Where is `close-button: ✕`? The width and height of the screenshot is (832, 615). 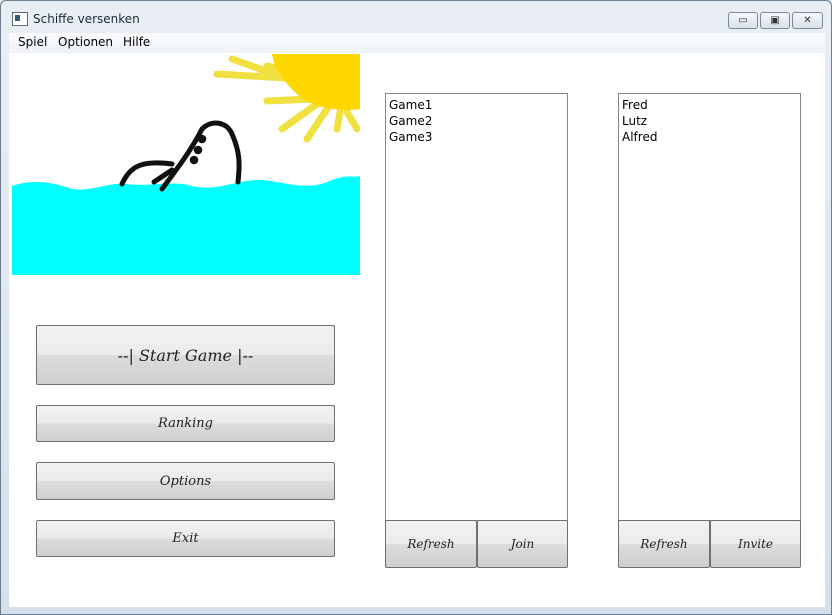
close-button: ✕ is located at coordinates (807, 20).